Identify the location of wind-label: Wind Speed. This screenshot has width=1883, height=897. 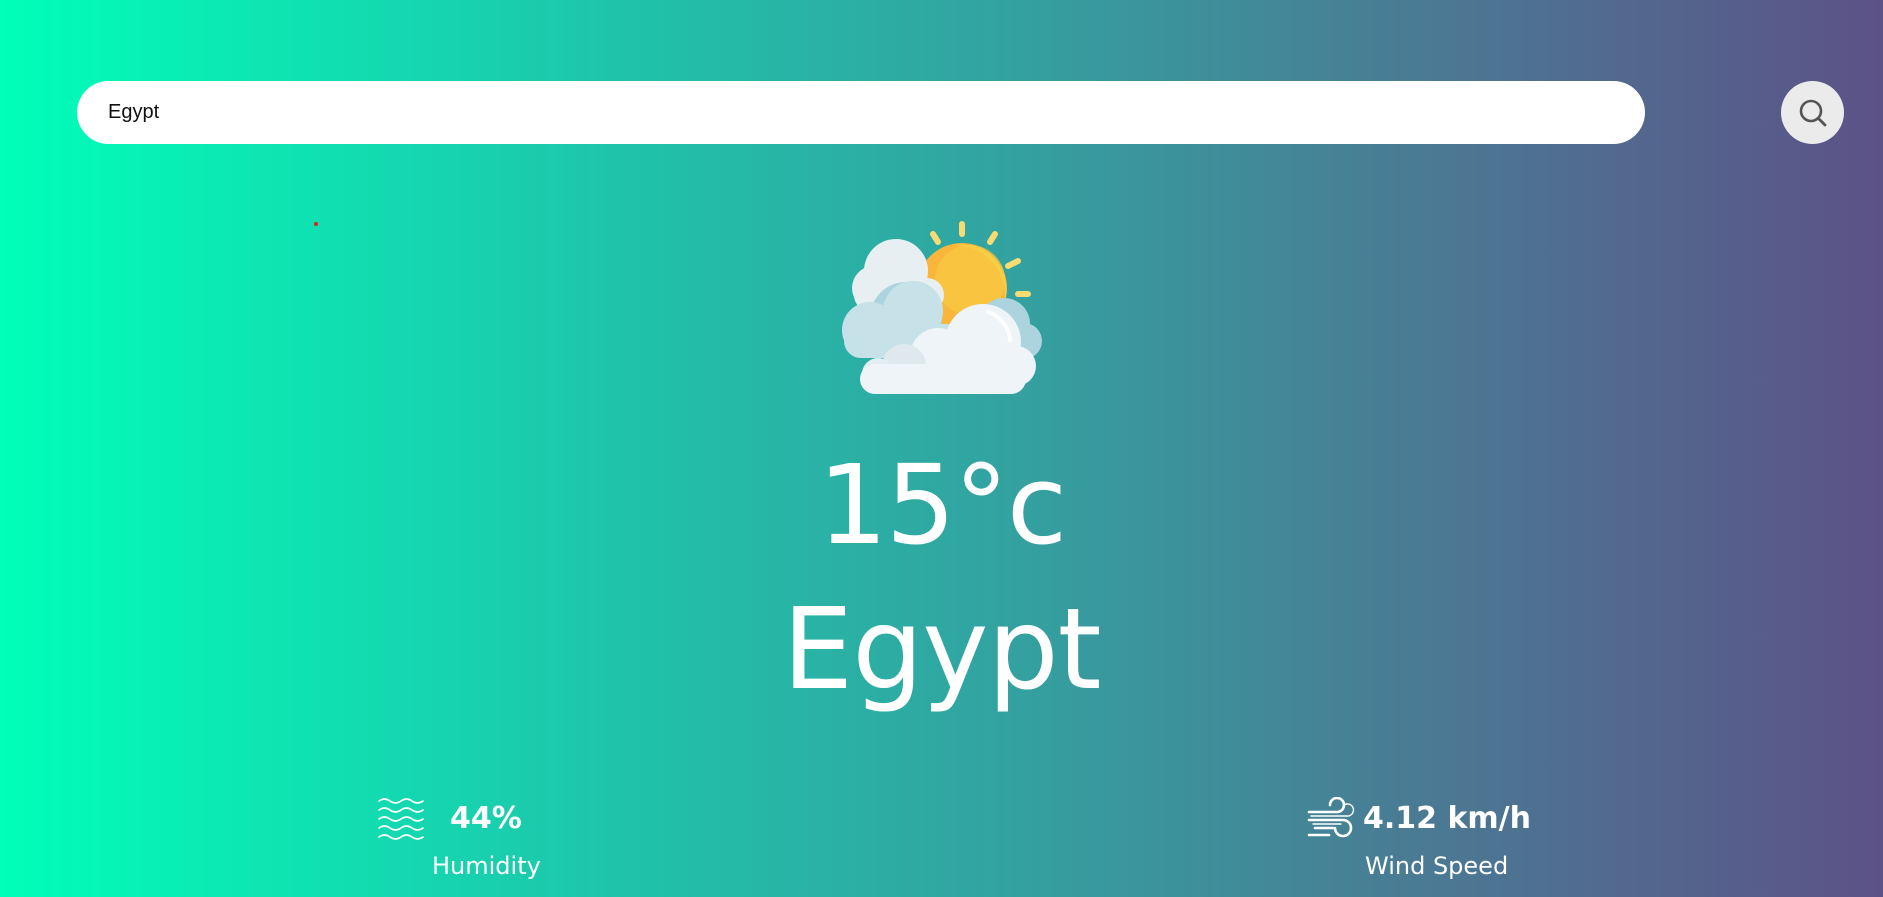
(1437, 866).